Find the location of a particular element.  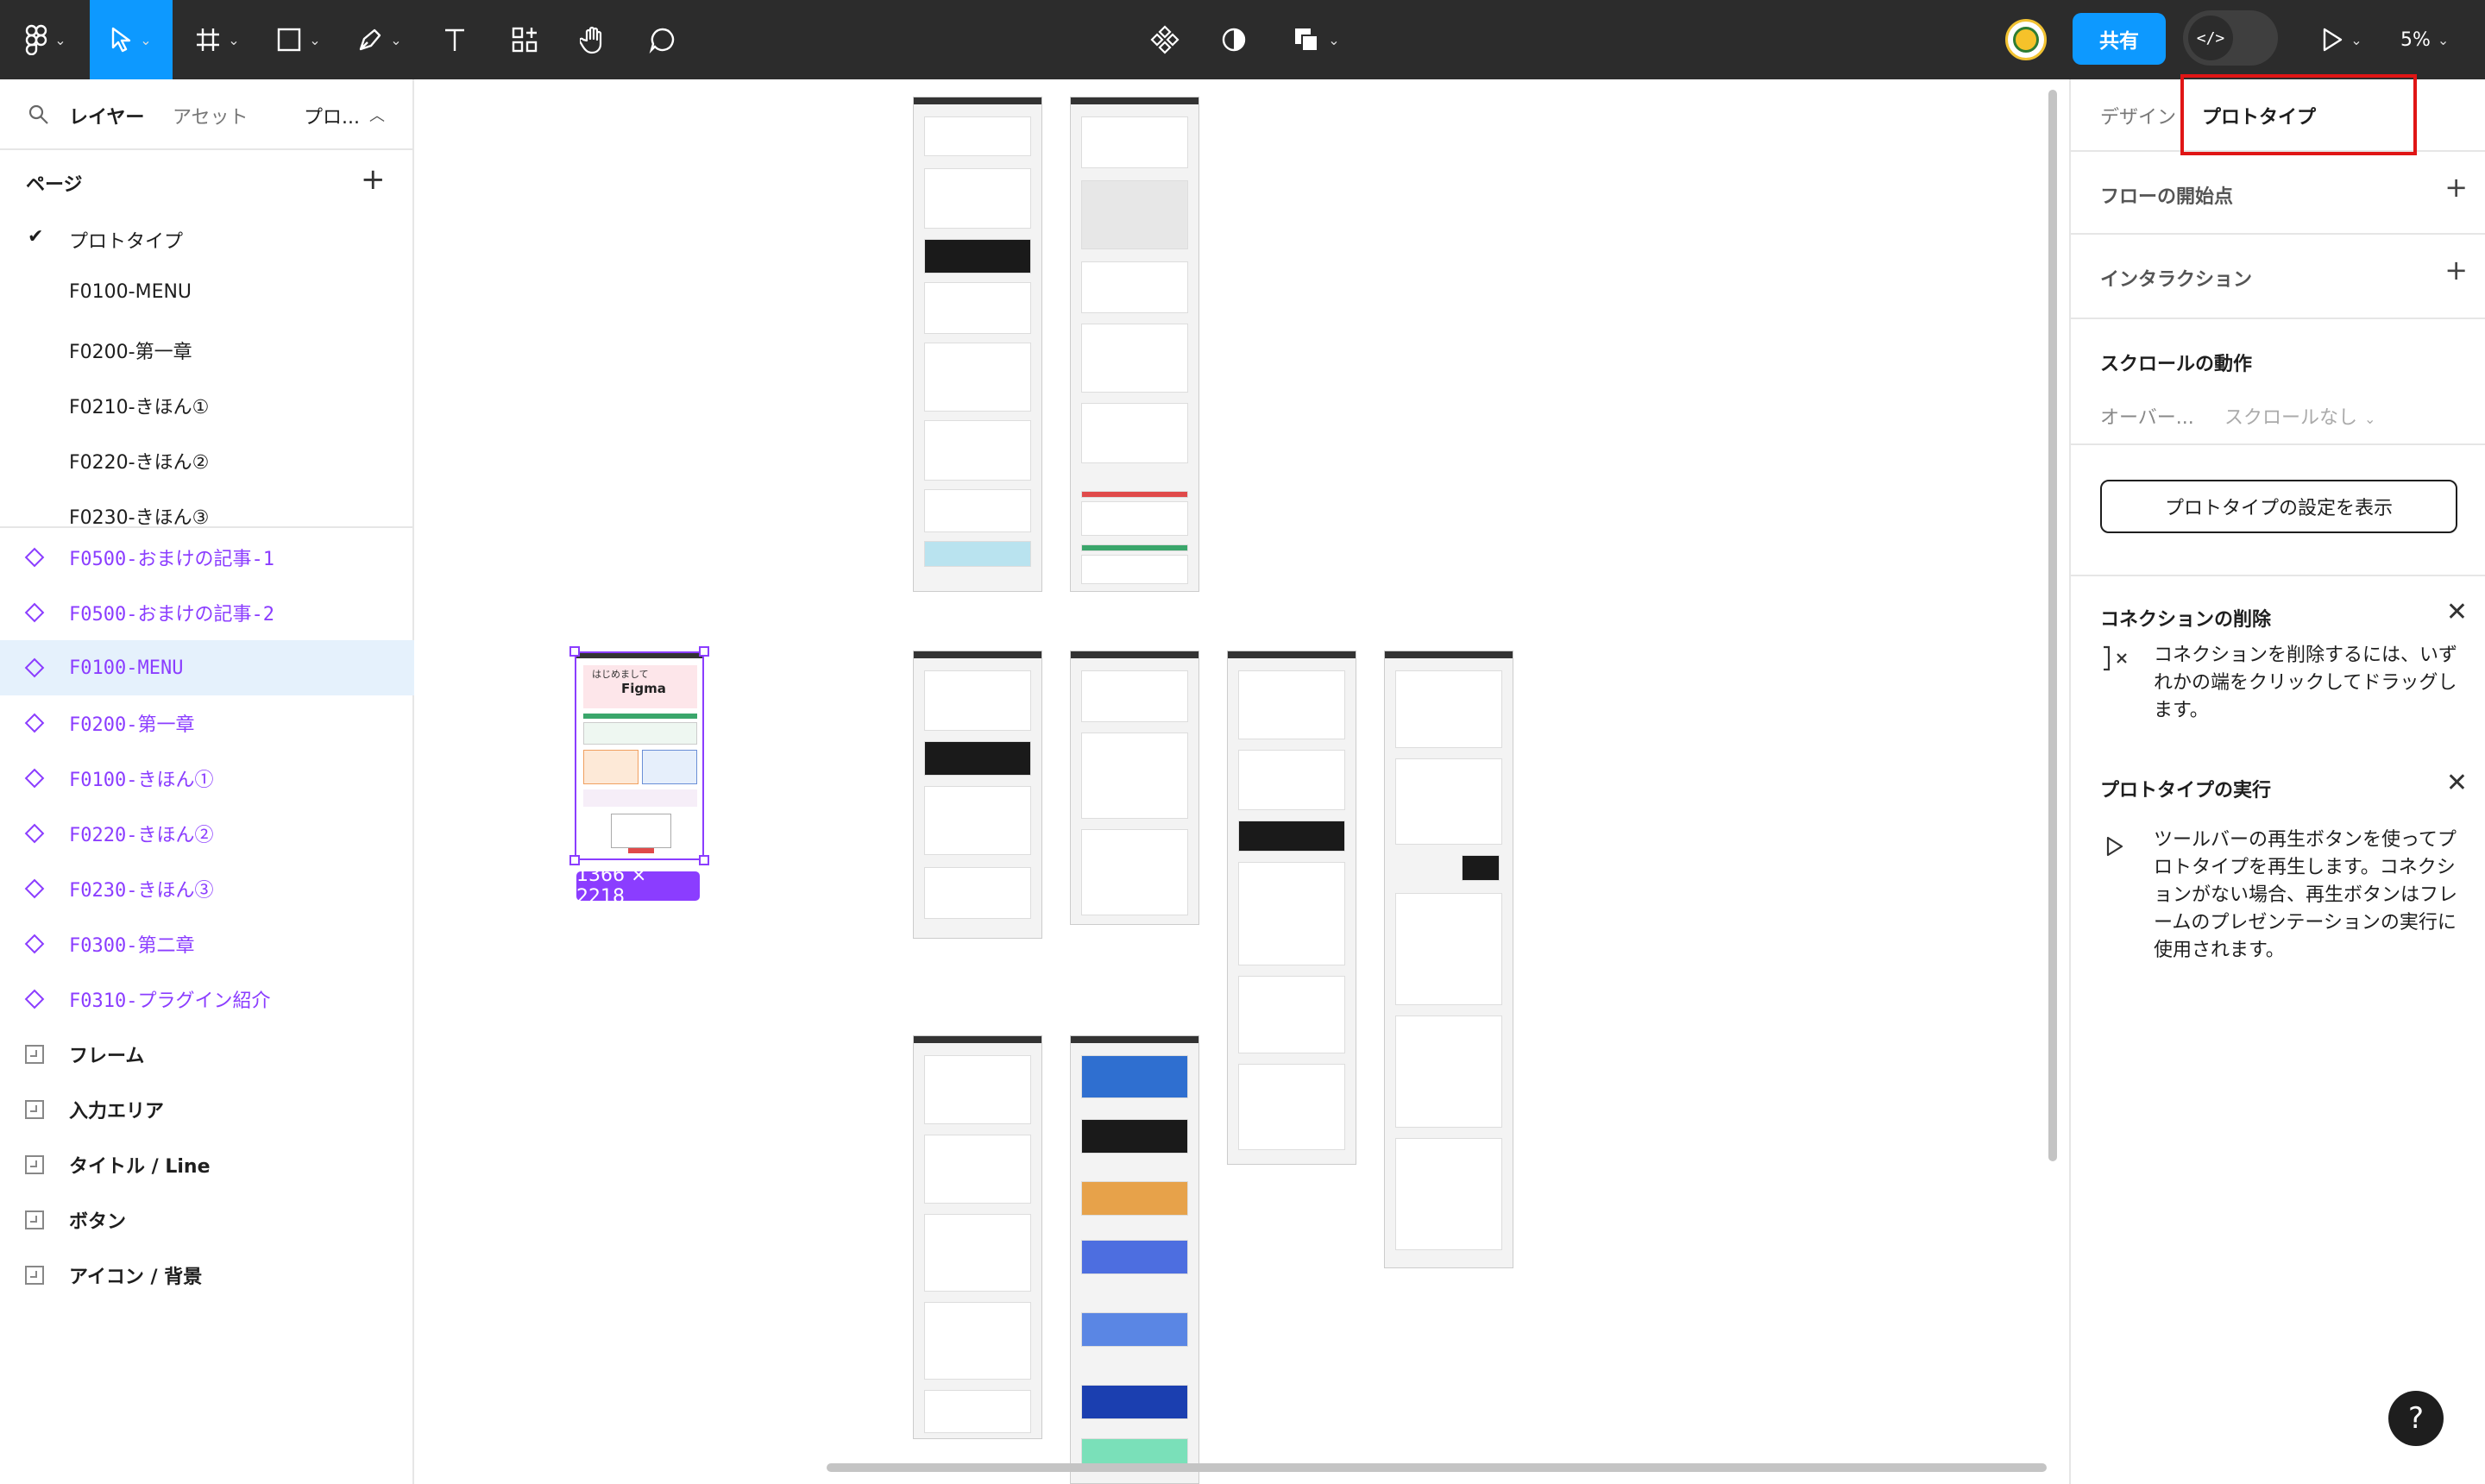

page-item: F0210-きほん① is located at coordinates (139, 405).